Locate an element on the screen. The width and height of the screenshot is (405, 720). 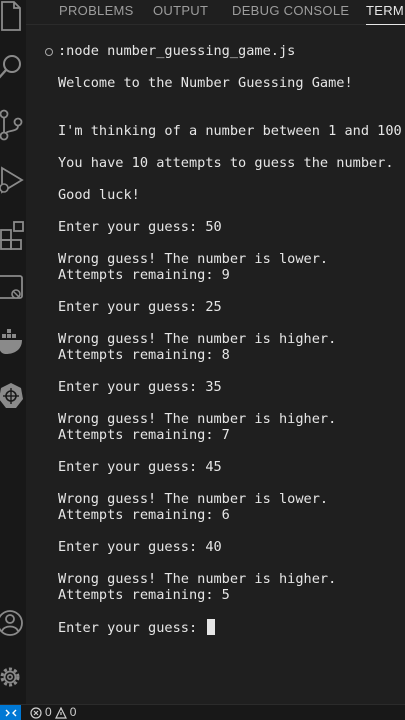
tab-problems: PROBLEMS is located at coordinates (96, 12).